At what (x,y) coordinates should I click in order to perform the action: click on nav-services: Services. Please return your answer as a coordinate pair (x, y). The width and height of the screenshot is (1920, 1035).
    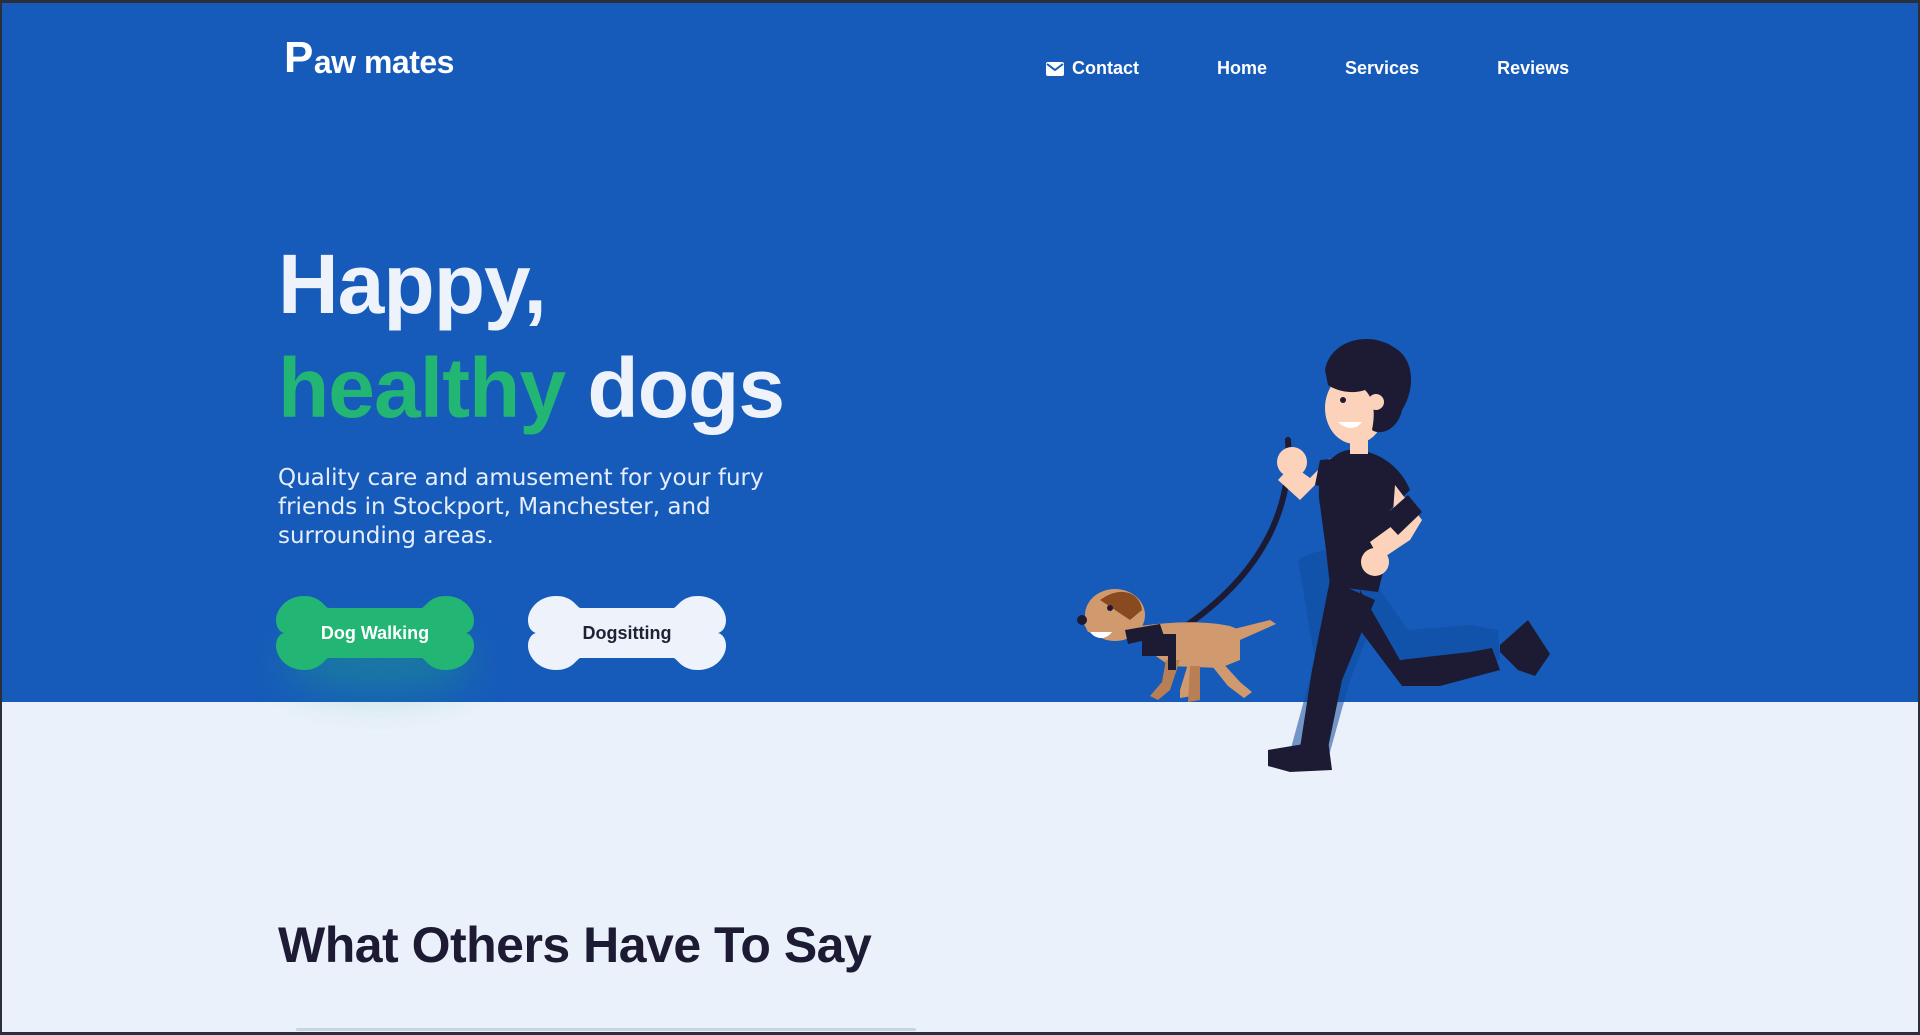
    Looking at the image, I should click on (1382, 68).